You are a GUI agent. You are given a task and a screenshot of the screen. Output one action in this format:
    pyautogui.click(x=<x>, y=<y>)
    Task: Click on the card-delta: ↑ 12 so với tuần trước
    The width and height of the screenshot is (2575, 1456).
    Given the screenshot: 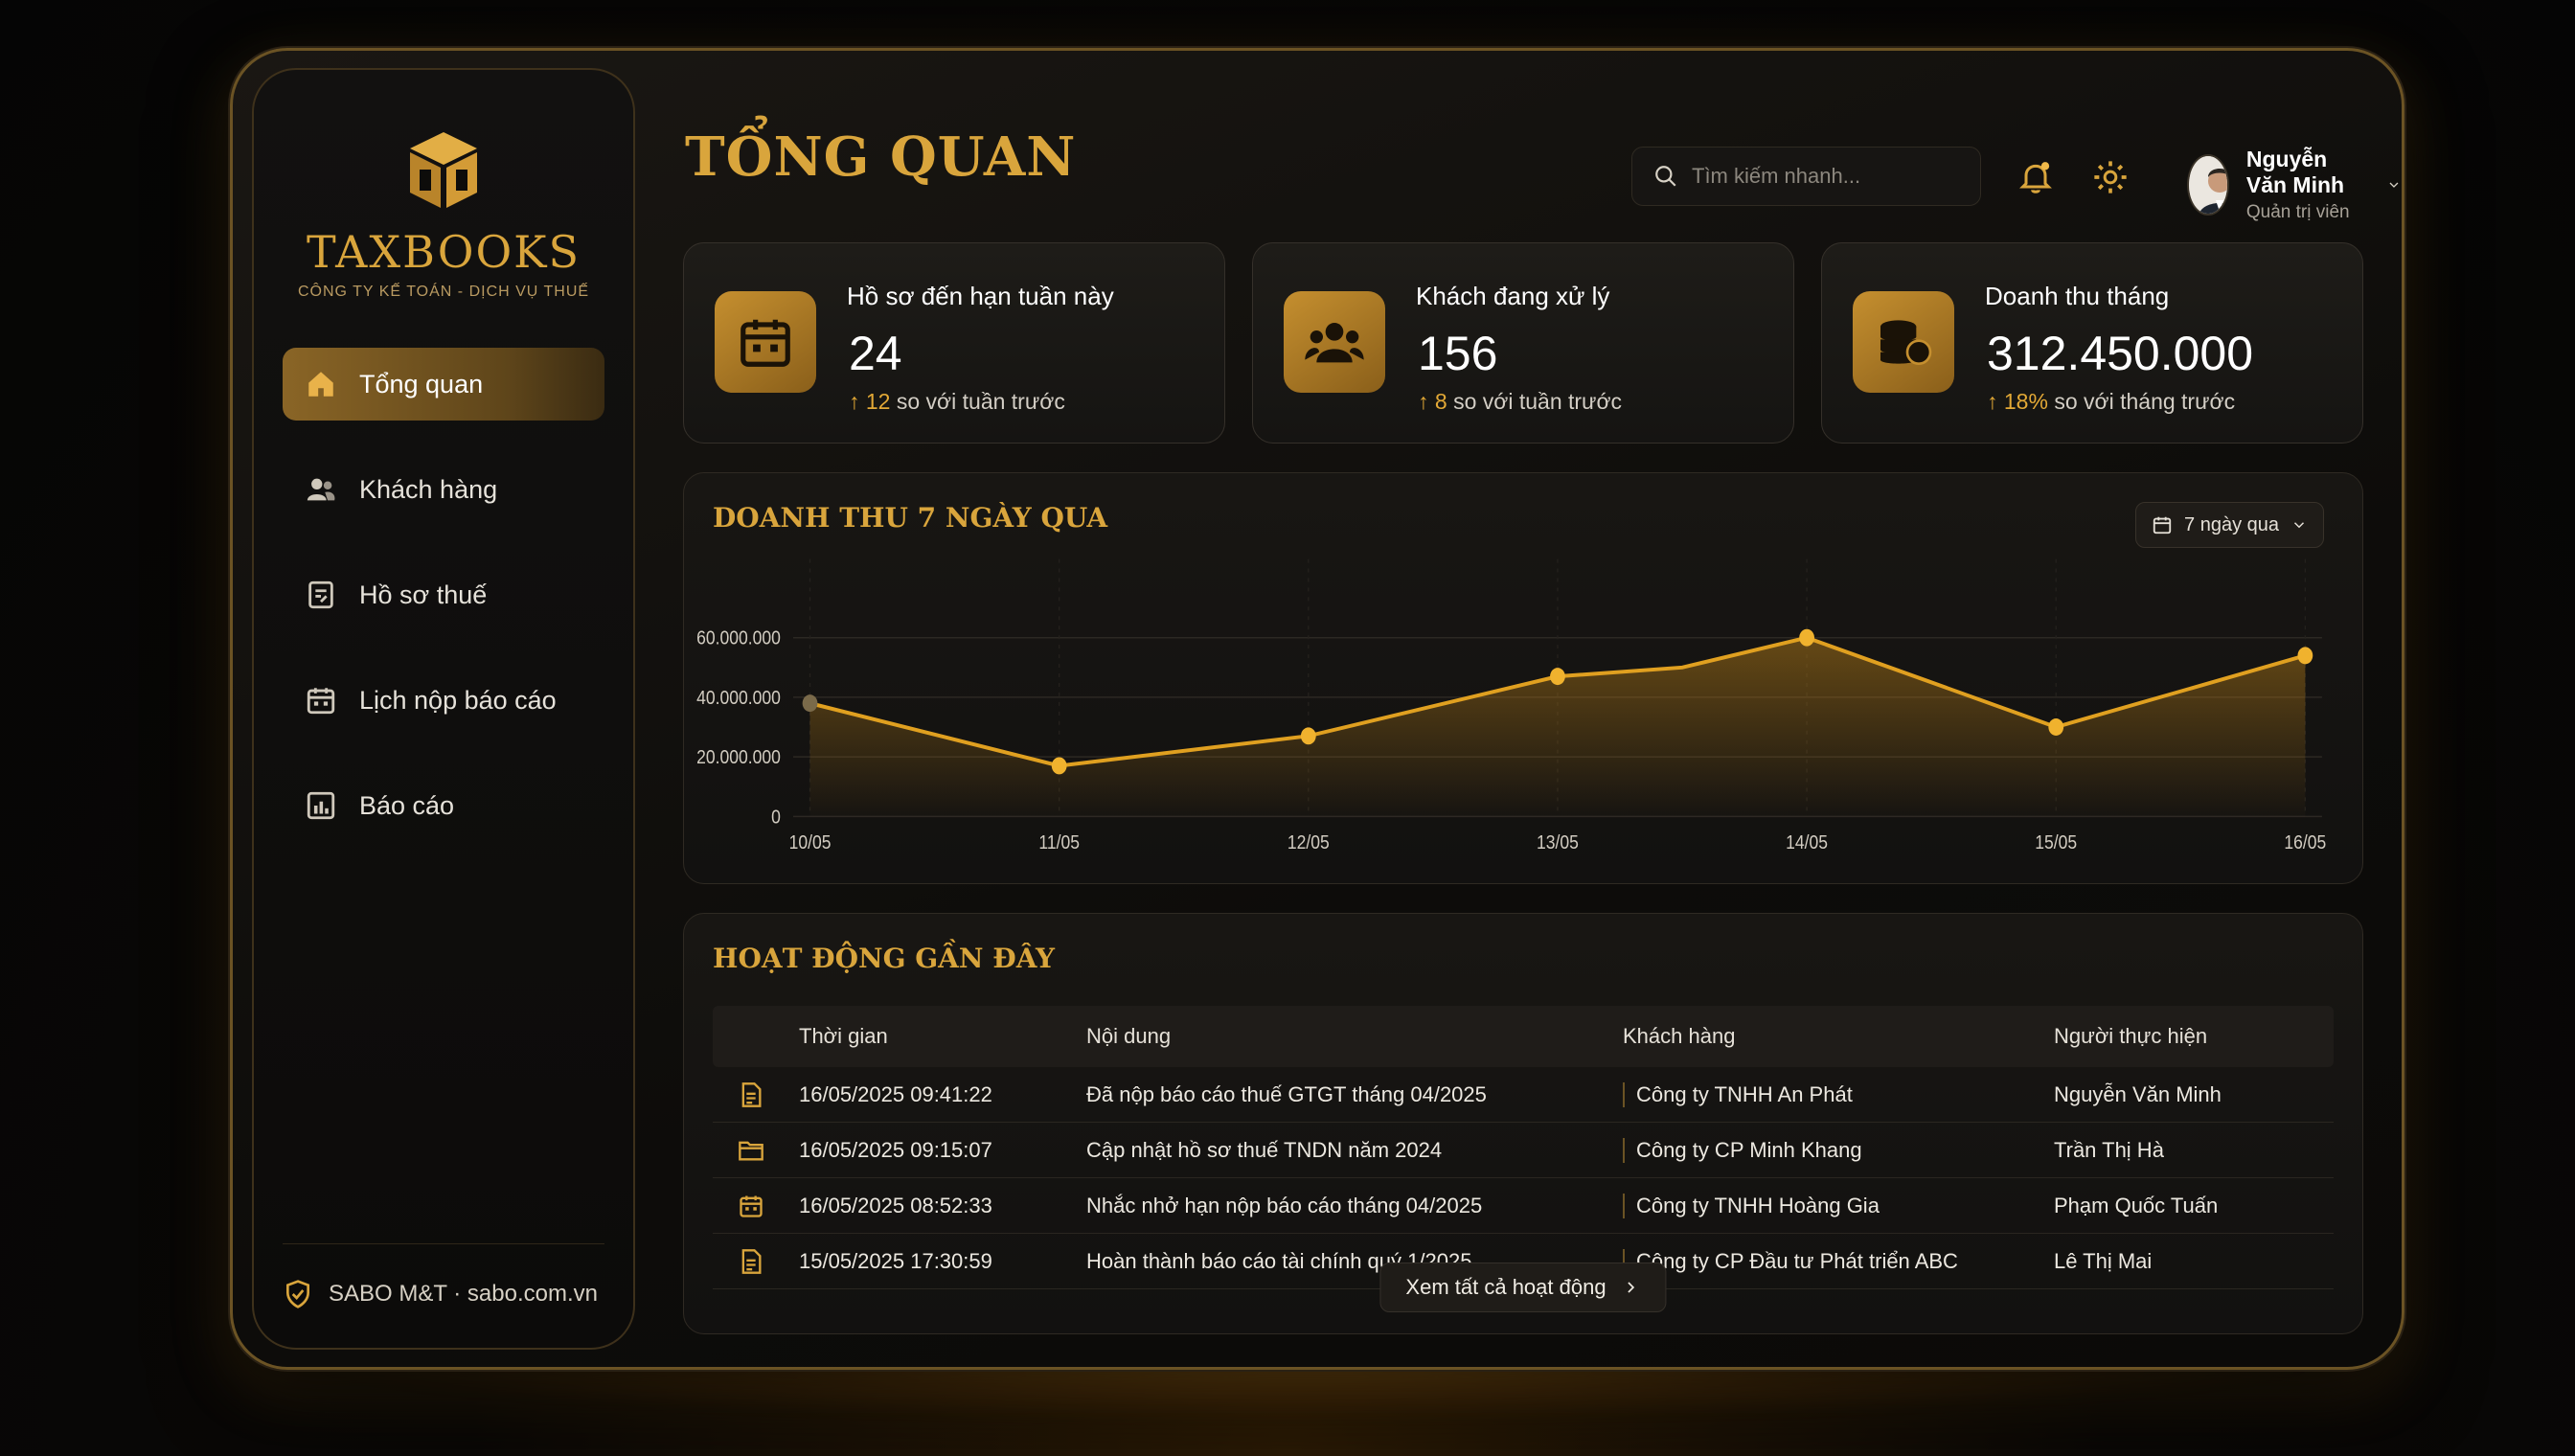 What is the action you would take?
    pyautogui.click(x=957, y=402)
    